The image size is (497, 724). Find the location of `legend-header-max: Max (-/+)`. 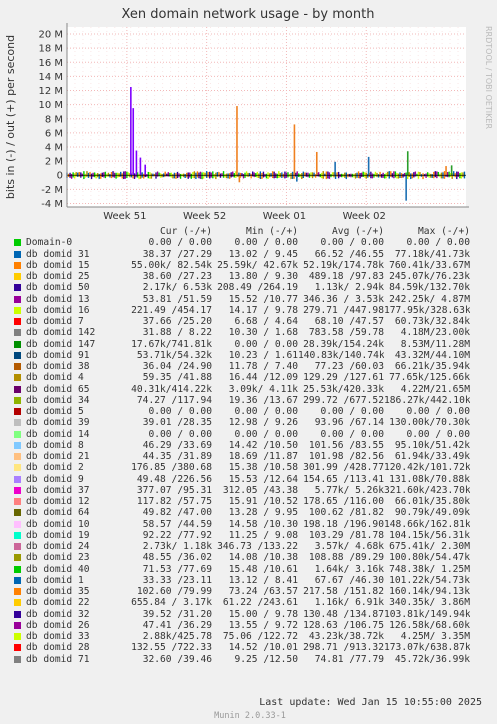

legend-header-max: Max (-/+) is located at coordinates (444, 231).